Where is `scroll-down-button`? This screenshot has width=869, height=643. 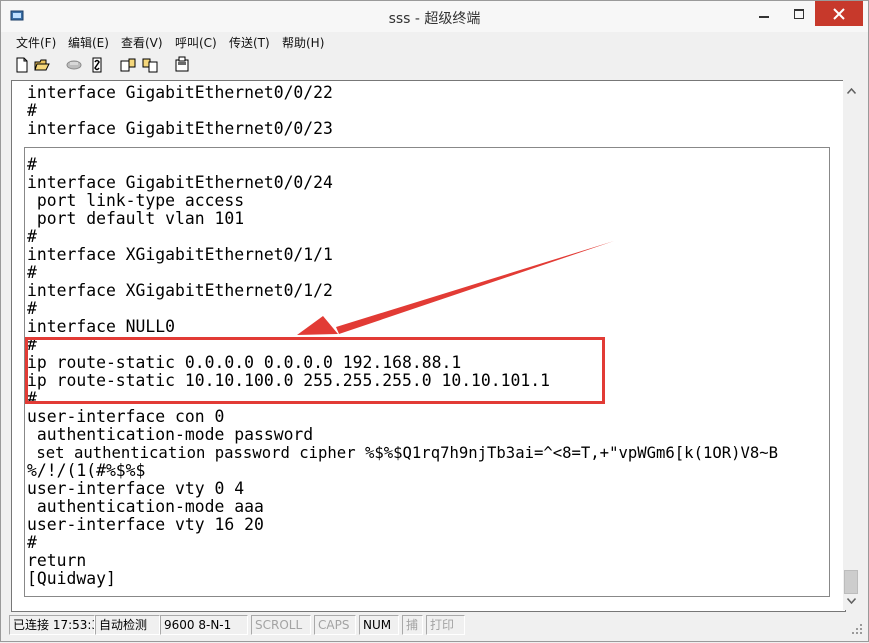 scroll-down-button is located at coordinates (851, 600).